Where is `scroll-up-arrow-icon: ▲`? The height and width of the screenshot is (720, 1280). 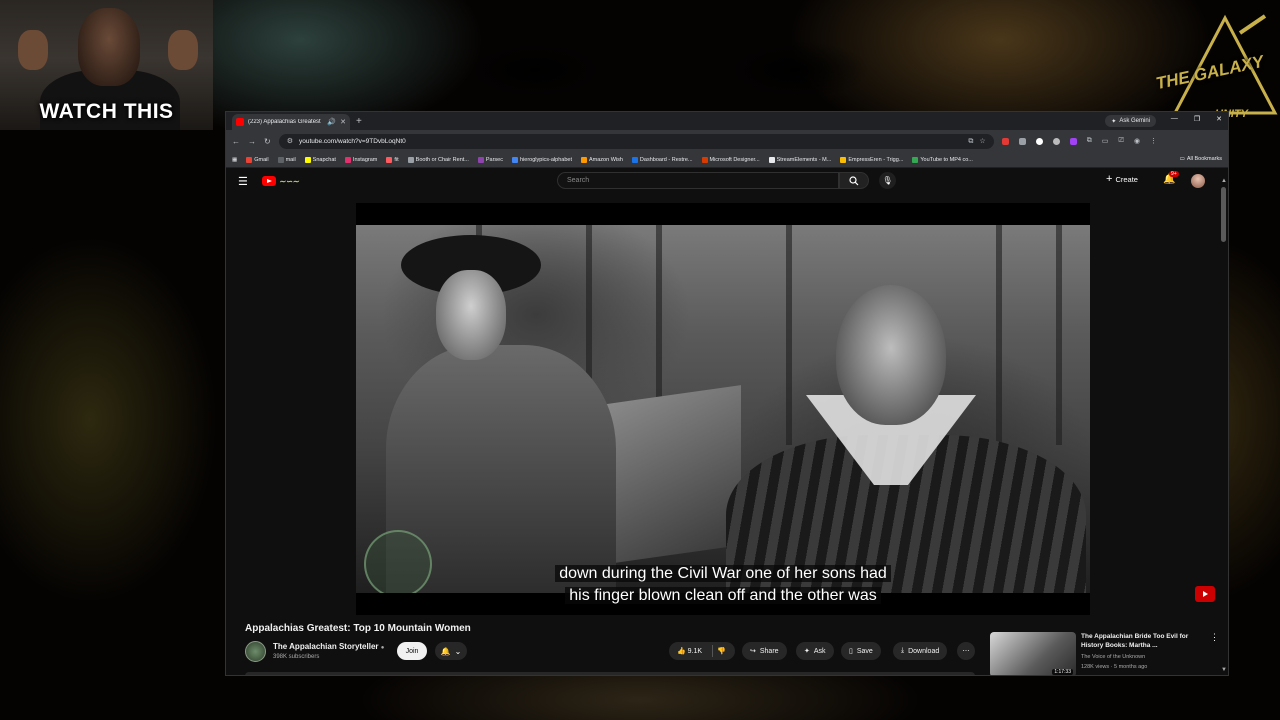
scroll-up-arrow-icon: ▲ is located at coordinates (1224, 181).